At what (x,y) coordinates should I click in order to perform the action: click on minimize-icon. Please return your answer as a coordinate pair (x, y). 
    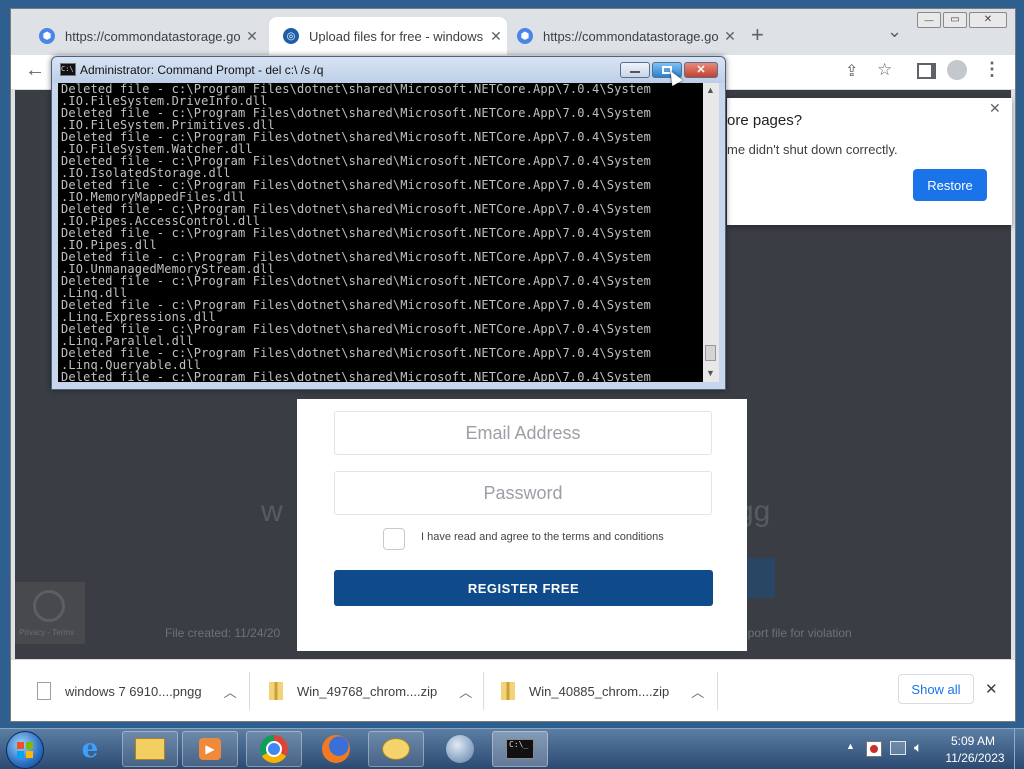
    Looking at the image, I should click on (635, 72).